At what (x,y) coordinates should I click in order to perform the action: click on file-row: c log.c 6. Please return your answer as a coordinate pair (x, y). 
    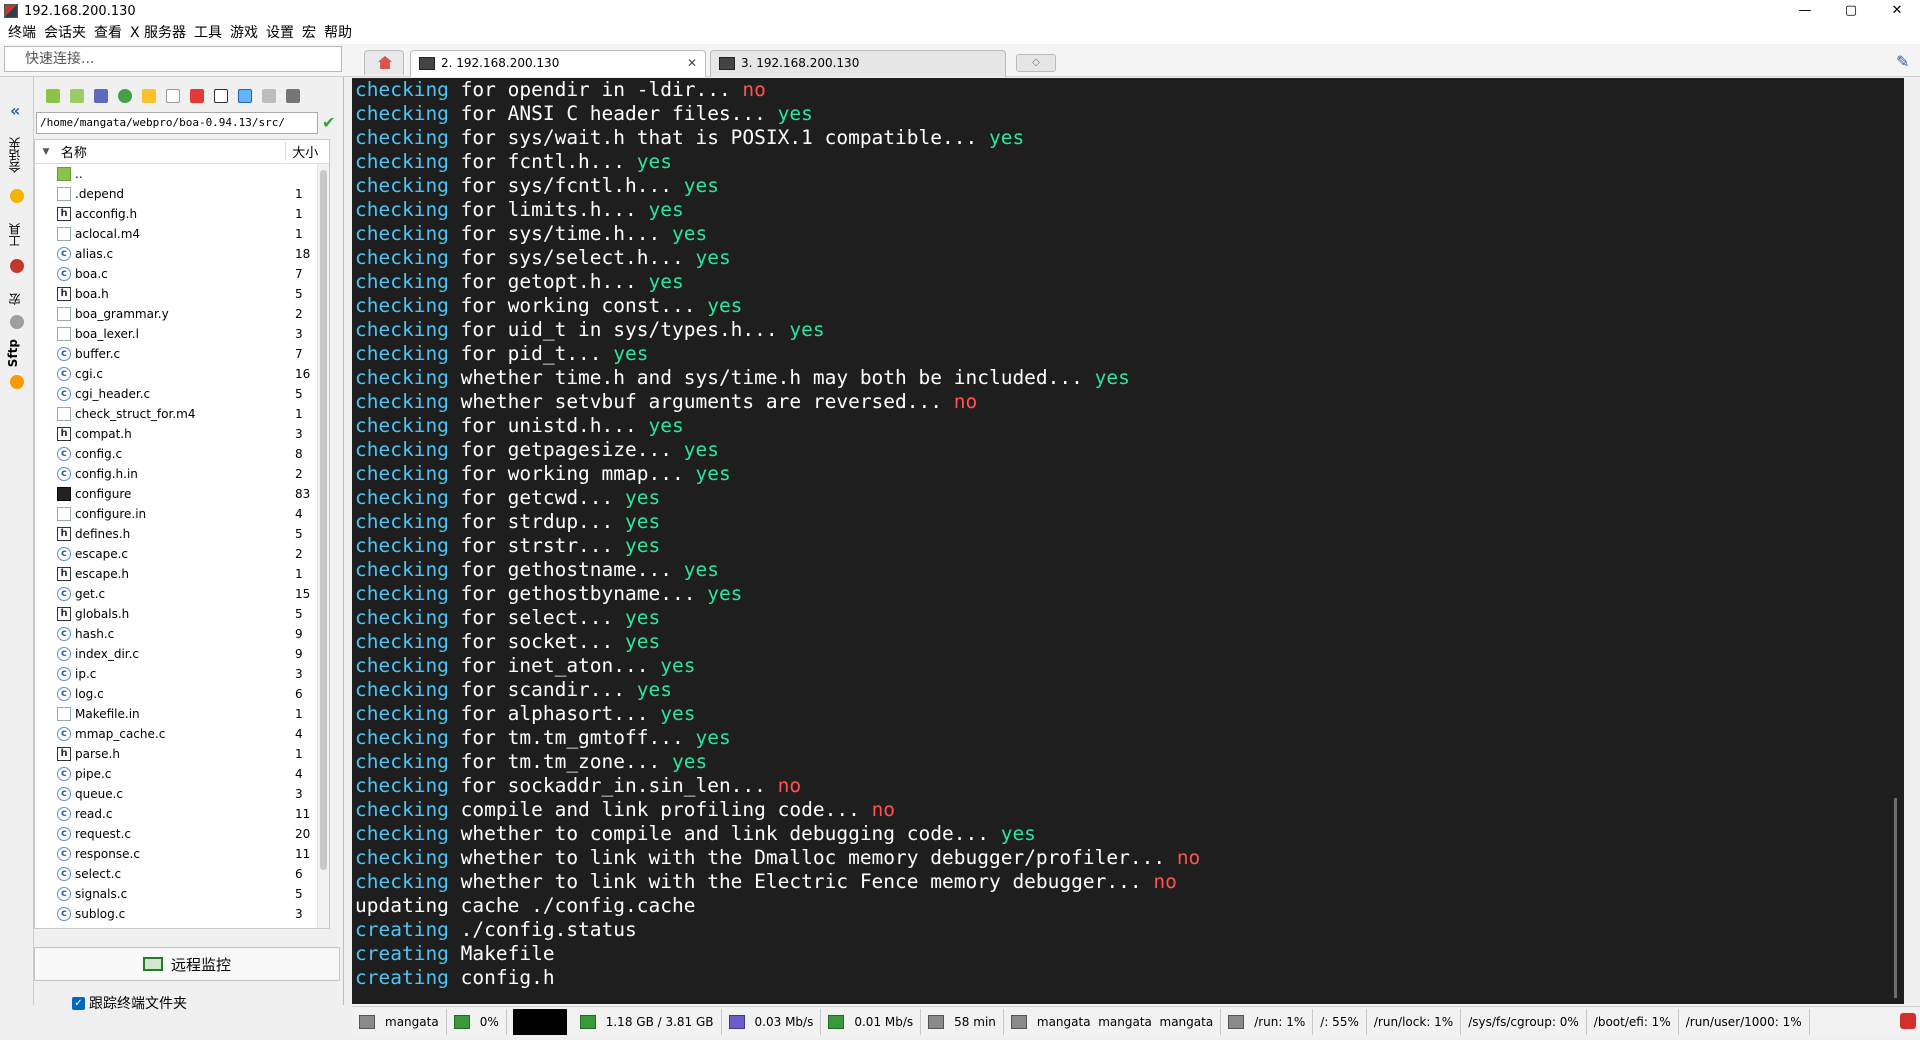
    Looking at the image, I should click on (182, 694).